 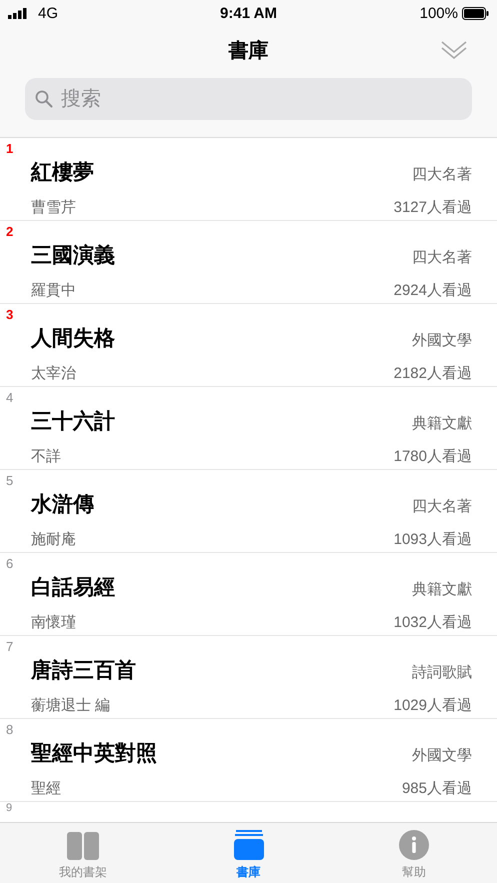 I want to click on view-count: 1029人看過, so click(x=433, y=706).